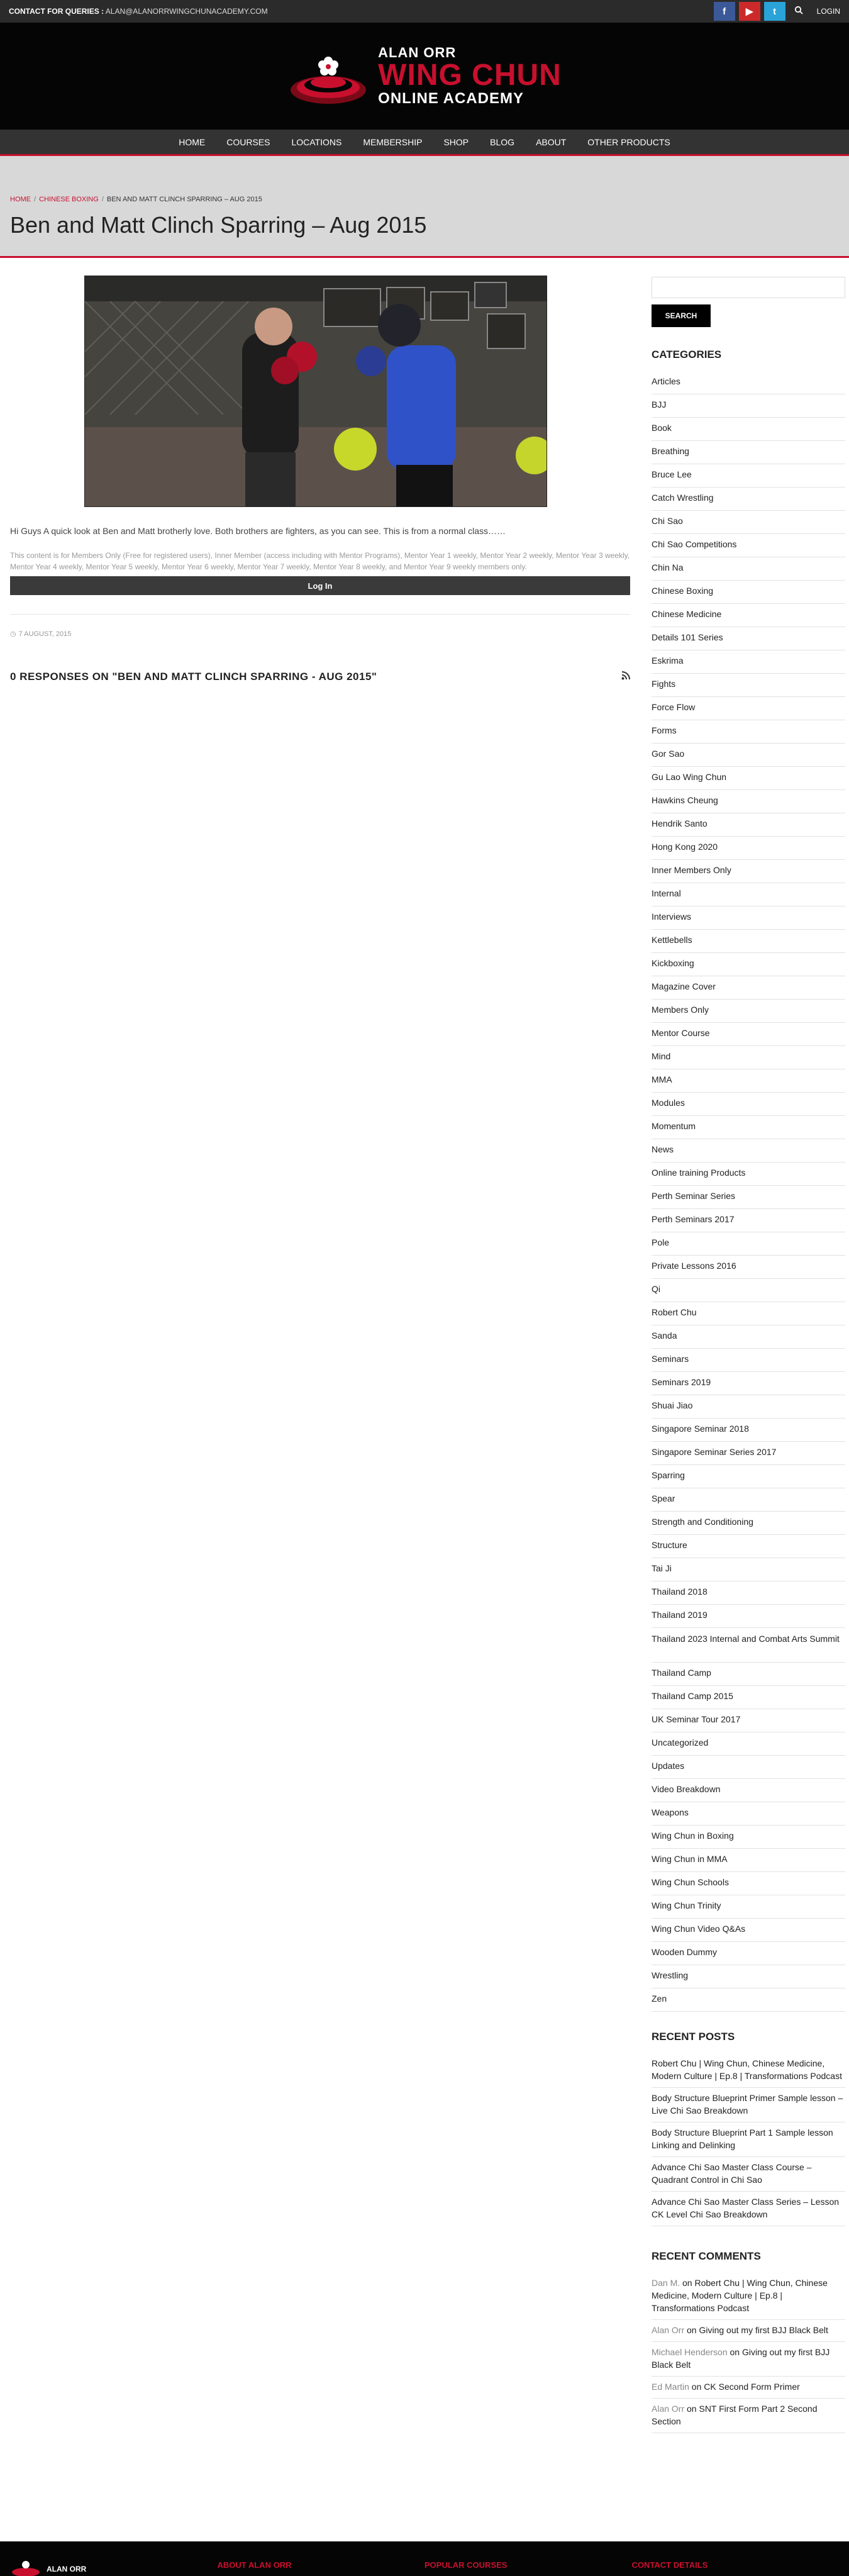  What do you see at coordinates (749, 429) in the screenshot?
I see `category-item: Book` at bounding box center [749, 429].